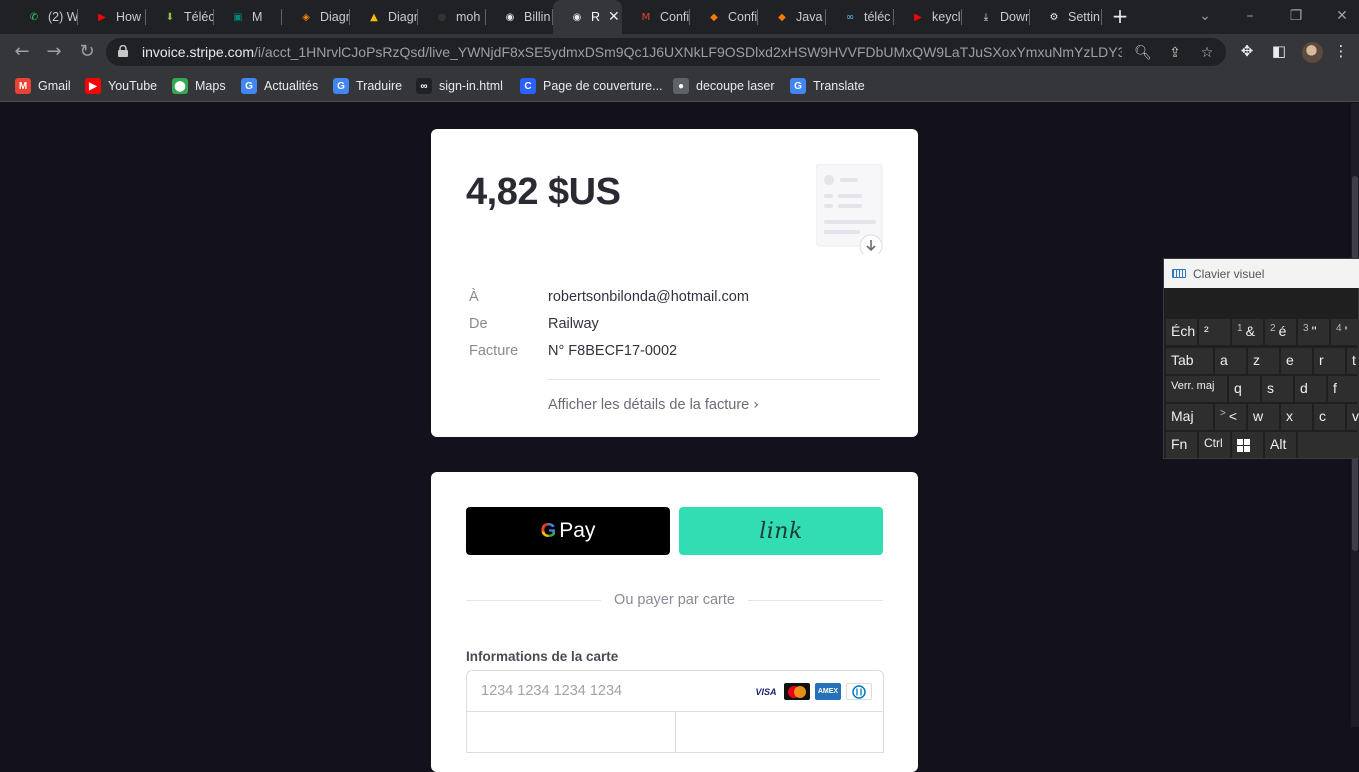  I want to click on tab-13: ▶ keycl, so click(928, 17).